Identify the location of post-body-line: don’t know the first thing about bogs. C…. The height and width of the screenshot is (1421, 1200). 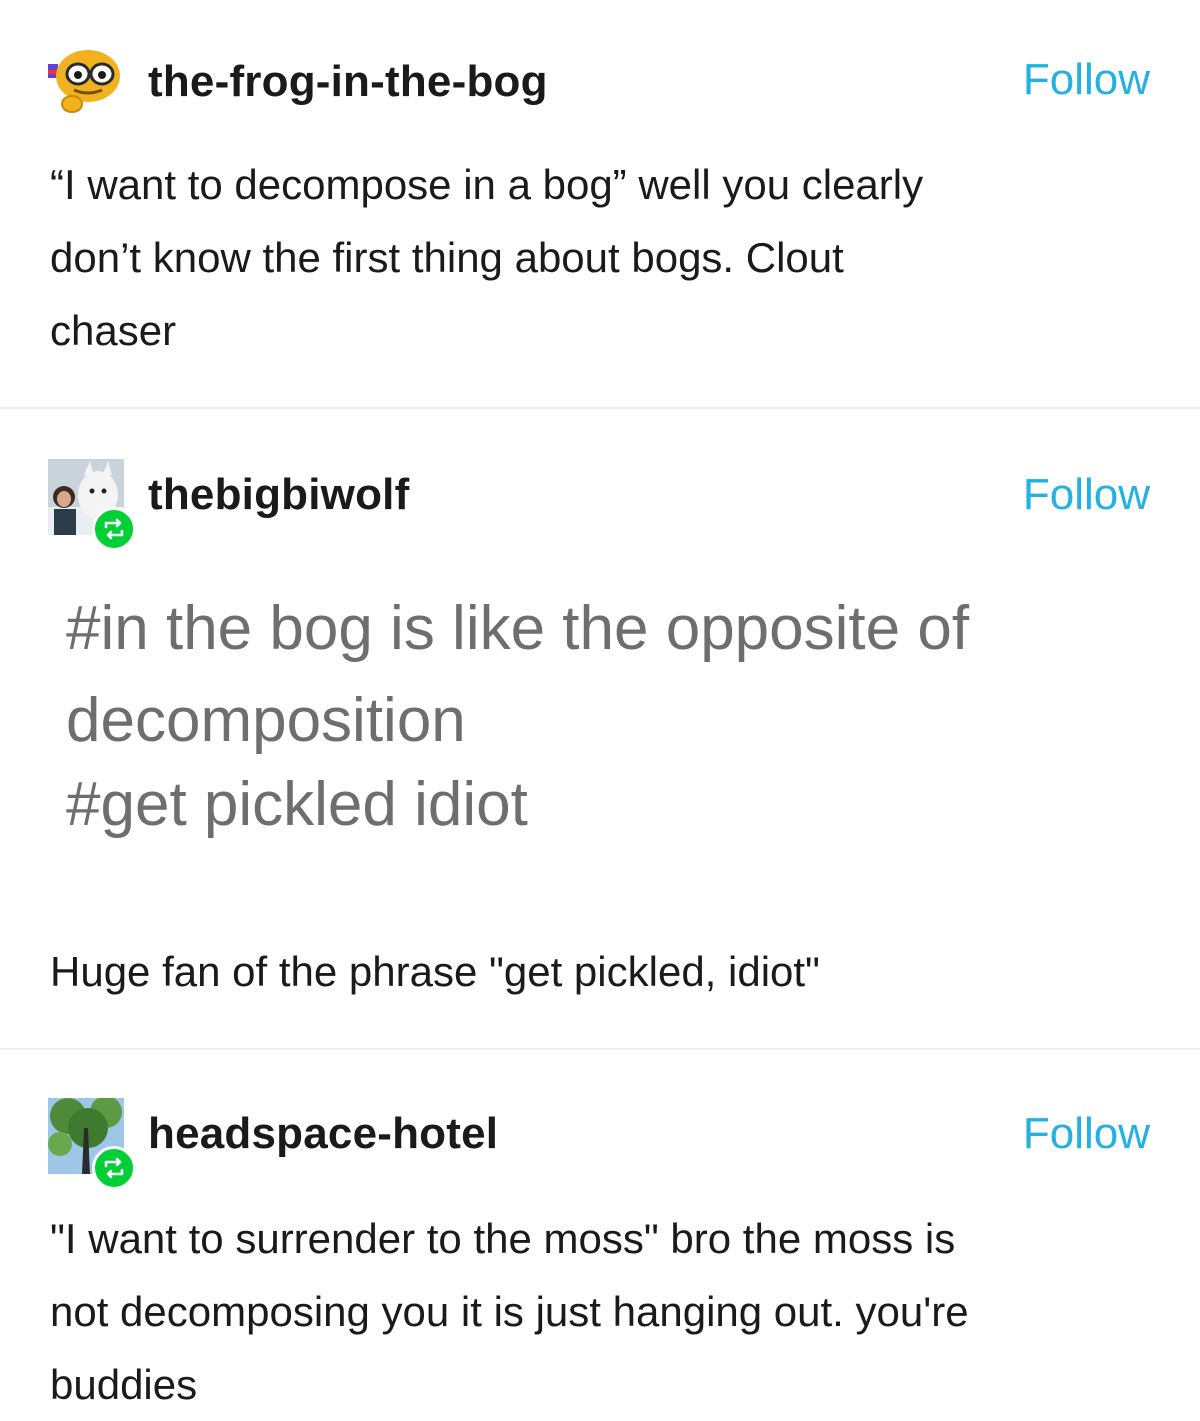
(447, 257).